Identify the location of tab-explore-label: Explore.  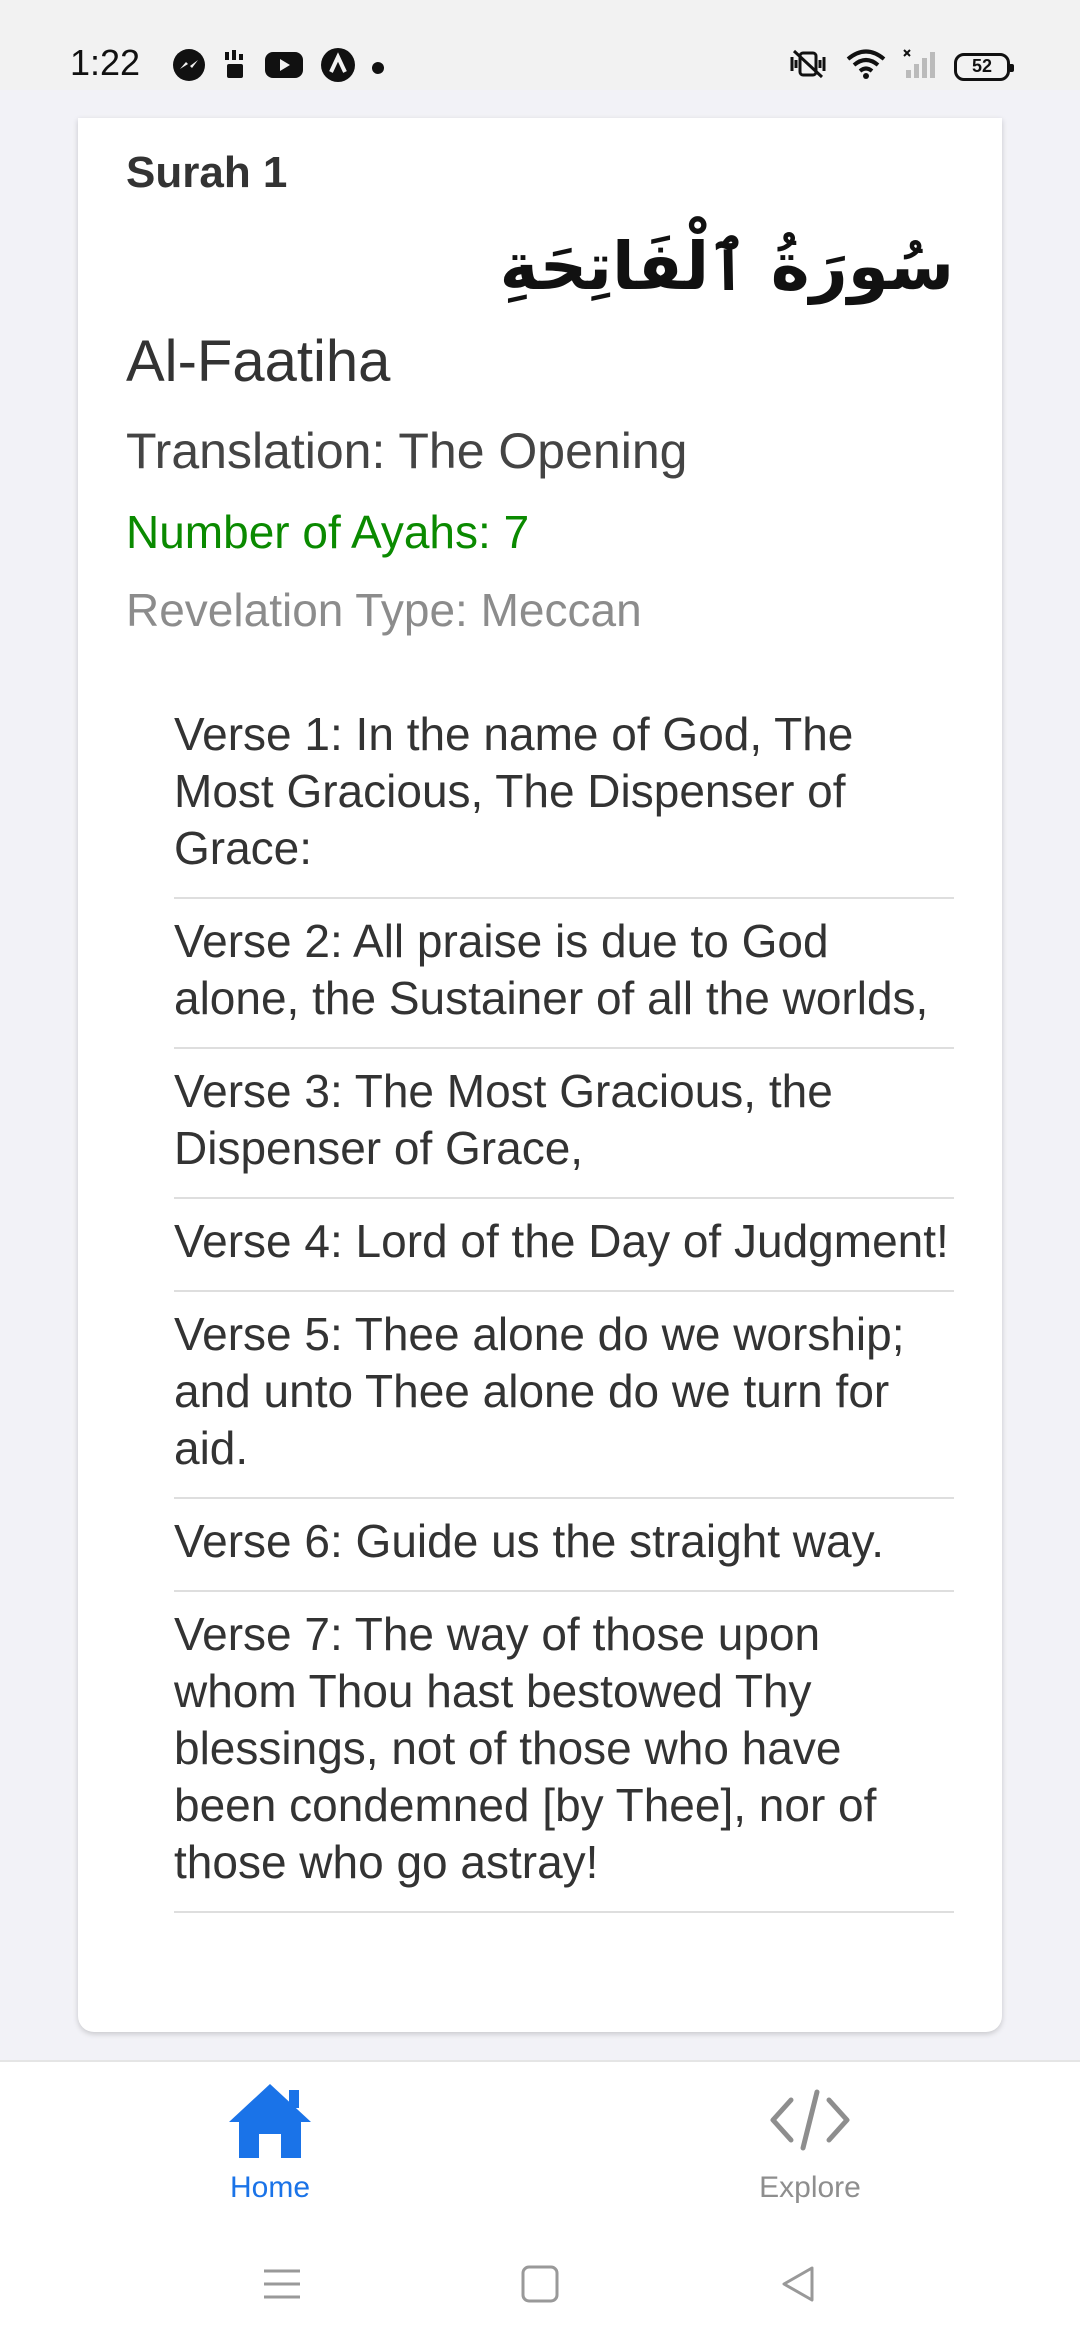
(810, 2187).